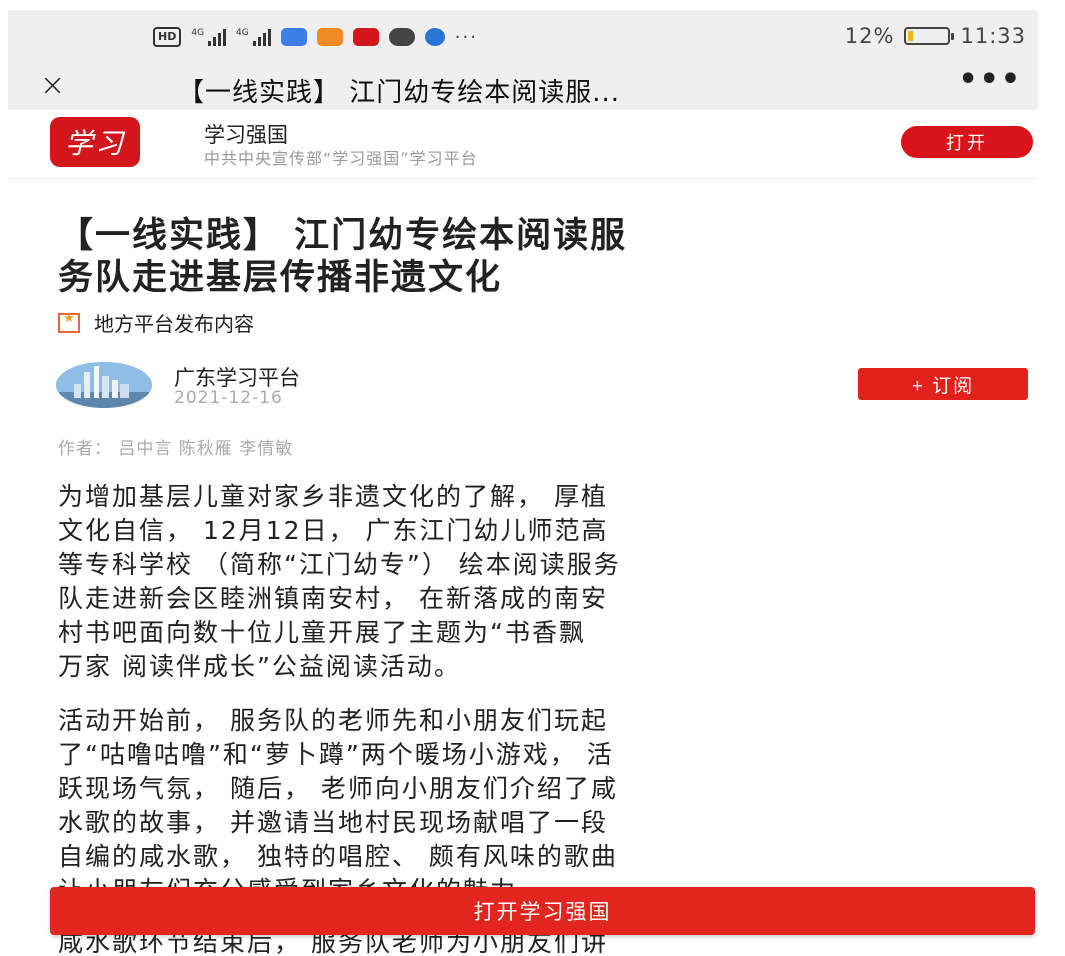 The height and width of the screenshot is (956, 1065). I want to click on status-icons: HD 4G 4G ···, so click(315, 37).